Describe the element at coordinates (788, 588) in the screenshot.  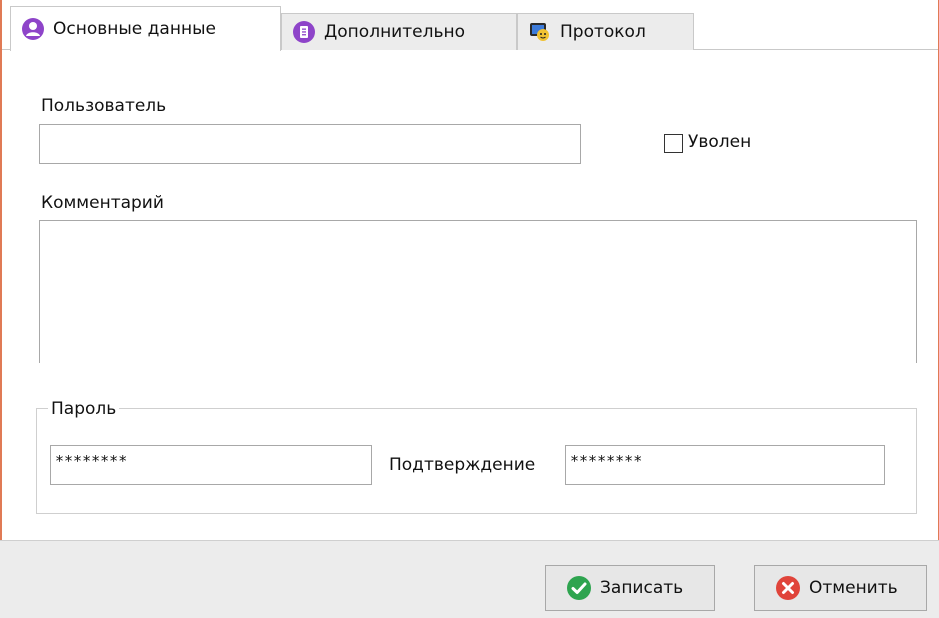
I see `close-icon` at that location.